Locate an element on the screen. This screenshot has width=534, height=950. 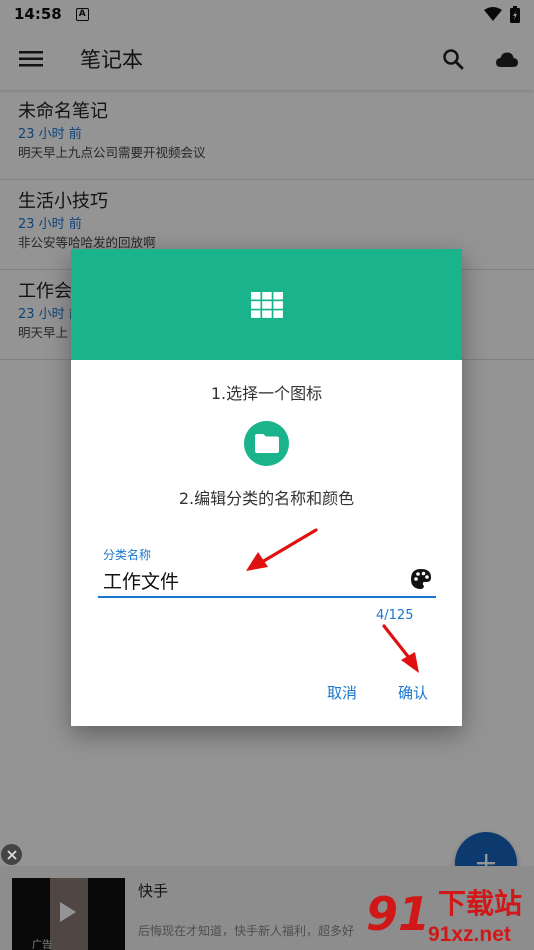
cancel-button: 取消 is located at coordinates (342, 692).